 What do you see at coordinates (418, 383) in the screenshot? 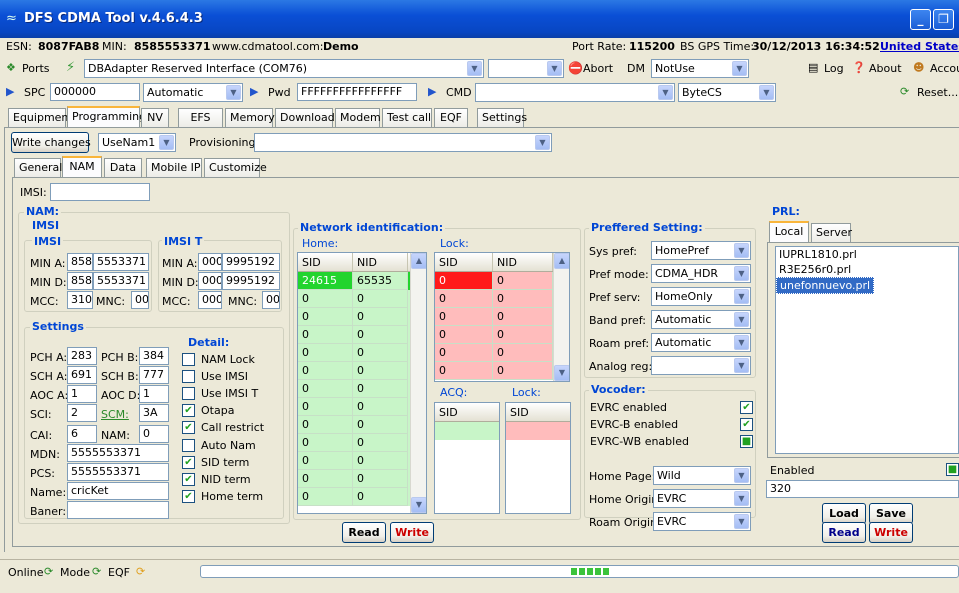
I see `home-scrollbar: ▲ ▼` at bounding box center [418, 383].